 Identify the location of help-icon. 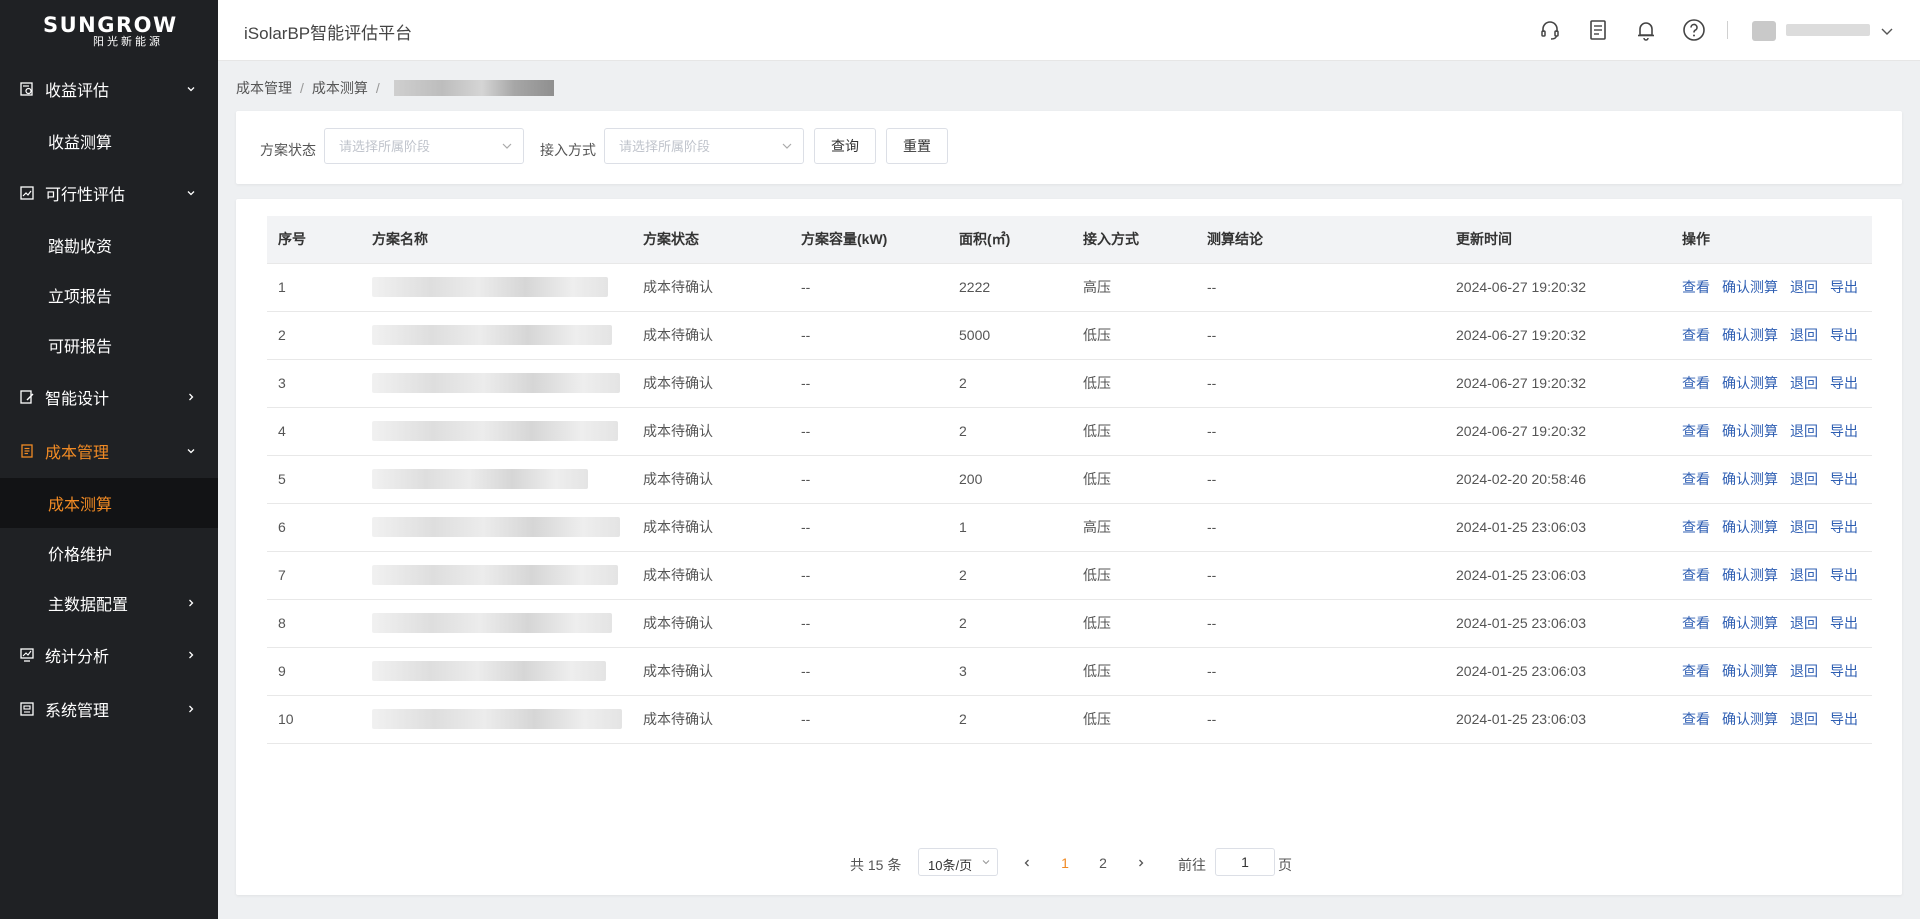
(1694, 30).